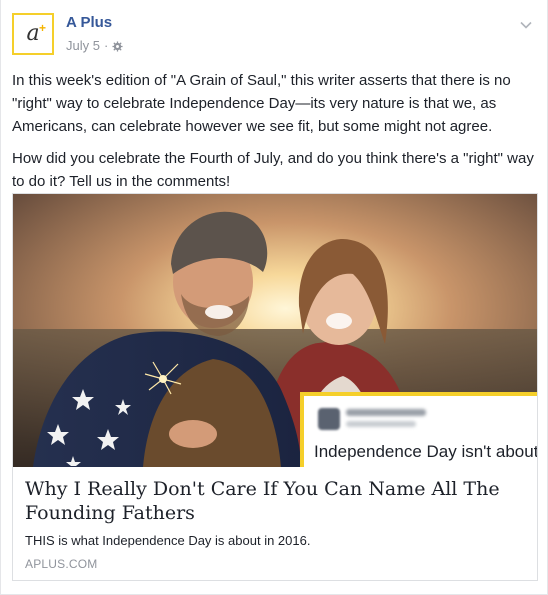 The image size is (548, 595). I want to click on post-header: a + A Plus July 5 ·, so click(275, 36).